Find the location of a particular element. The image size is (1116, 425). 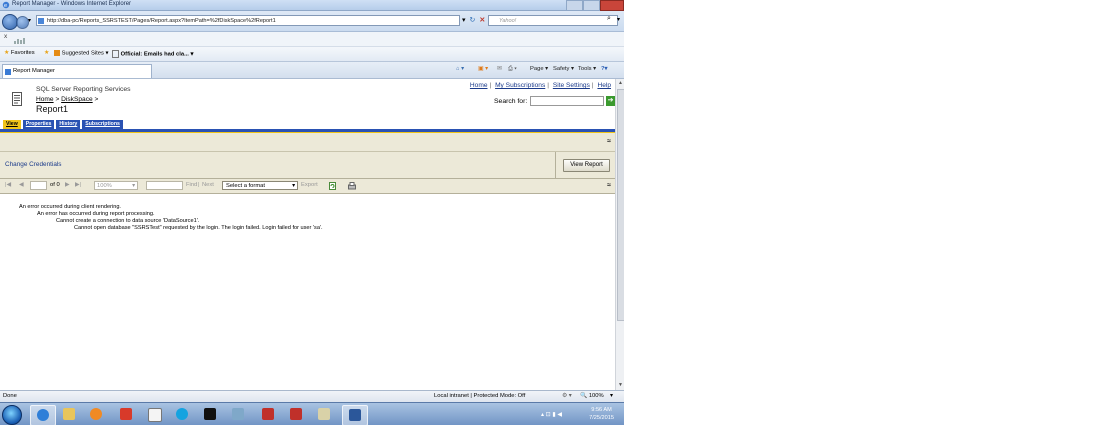

refresh-icon: ↻ is located at coordinates (473, 20).